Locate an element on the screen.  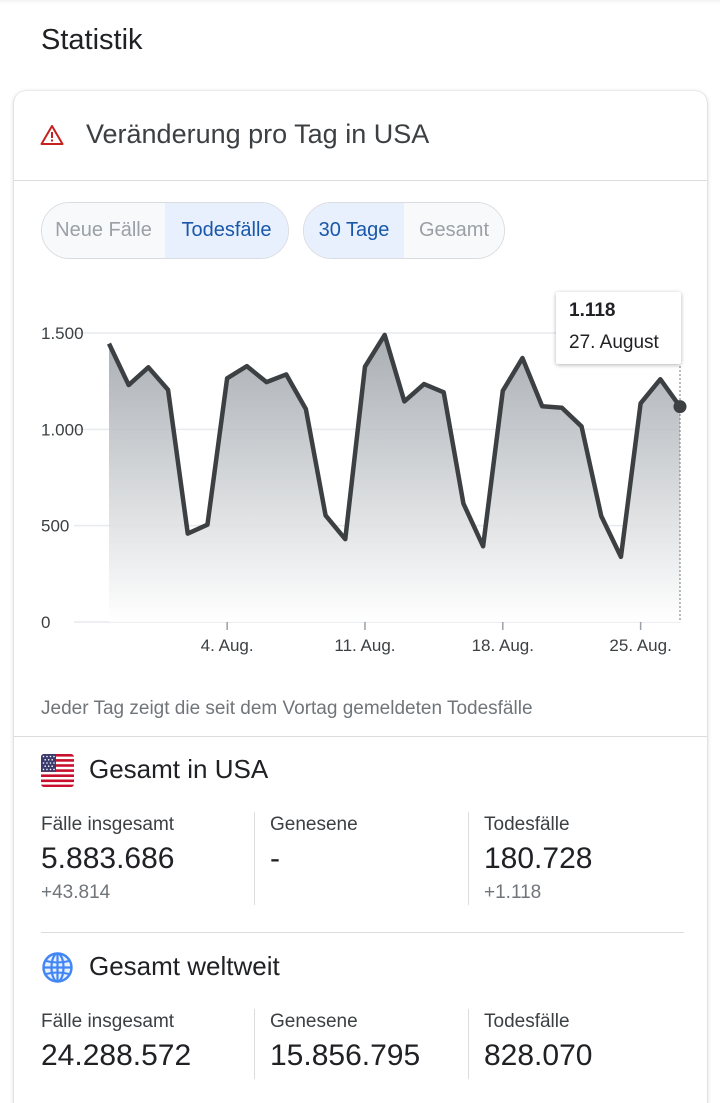
top-shade is located at coordinates (360, 2).